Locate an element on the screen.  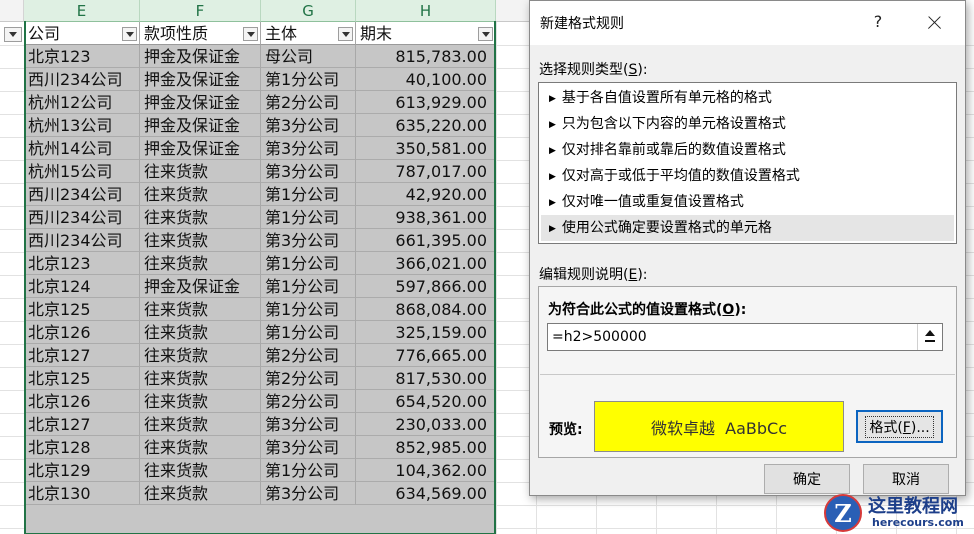
rule-type-label: 仅对排名靠前或靠后的数值设置格式 is located at coordinates (673, 150).